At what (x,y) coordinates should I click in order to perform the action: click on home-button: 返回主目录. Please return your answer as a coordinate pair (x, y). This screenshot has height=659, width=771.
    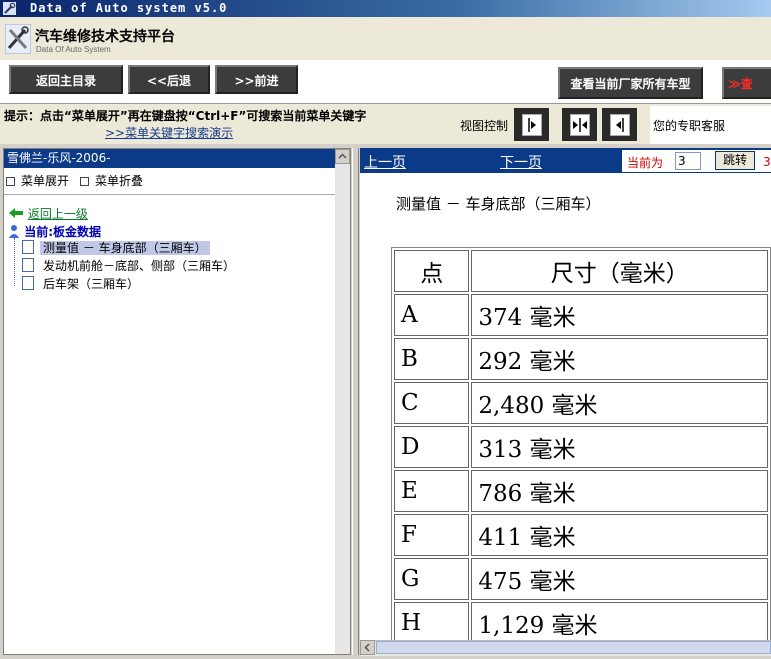
    Looking at the image, I should click on (66, 79).